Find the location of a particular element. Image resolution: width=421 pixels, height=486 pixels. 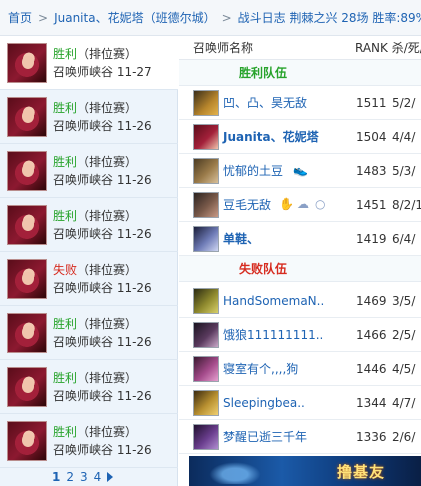

breadcrumb-home-link: 首页 is located at coordinates (20, 17).